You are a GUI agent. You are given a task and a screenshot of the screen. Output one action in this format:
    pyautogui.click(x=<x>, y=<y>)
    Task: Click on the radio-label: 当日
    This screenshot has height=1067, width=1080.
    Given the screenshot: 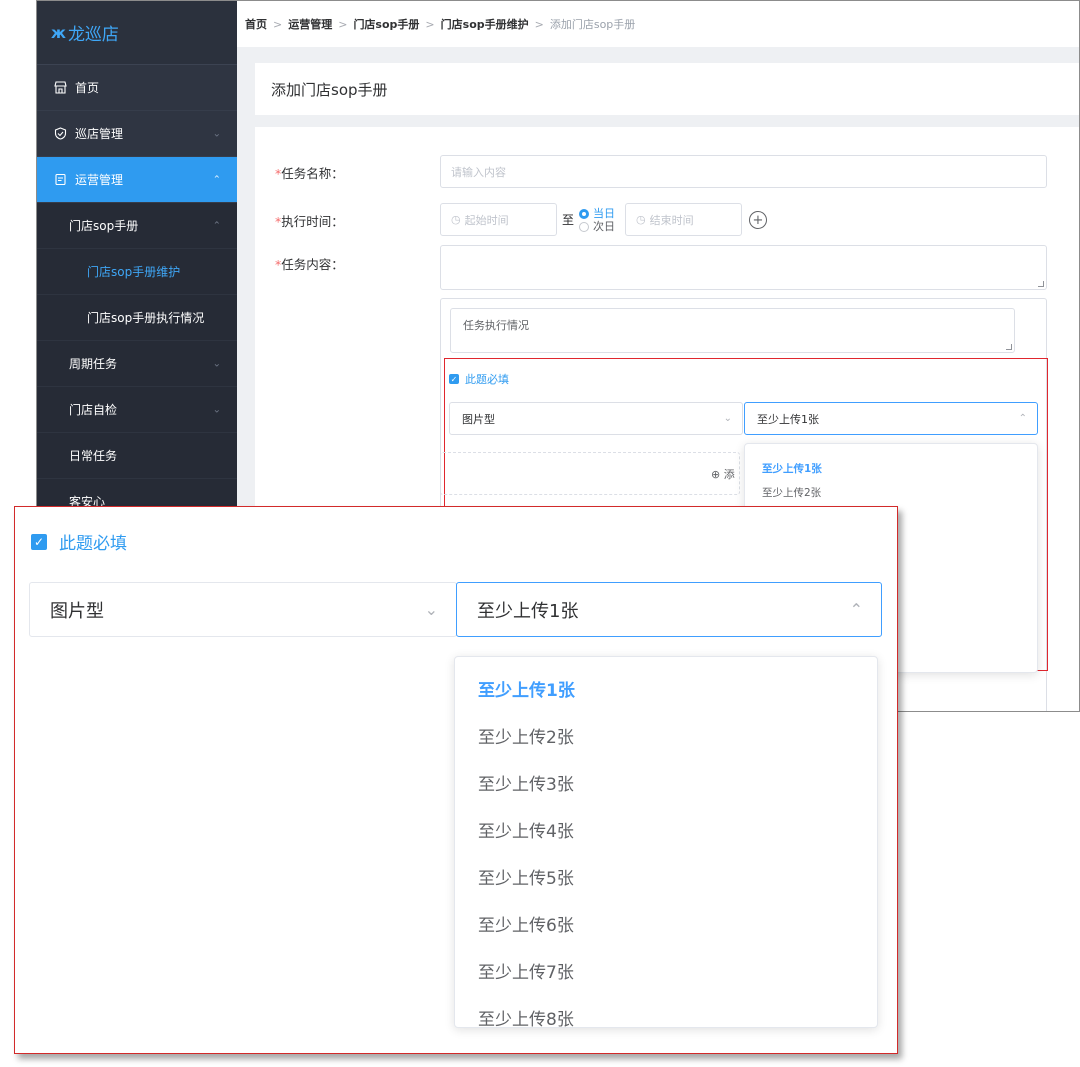 What is the action you would take?
    pyautogui.click(x=604, y=213)
    